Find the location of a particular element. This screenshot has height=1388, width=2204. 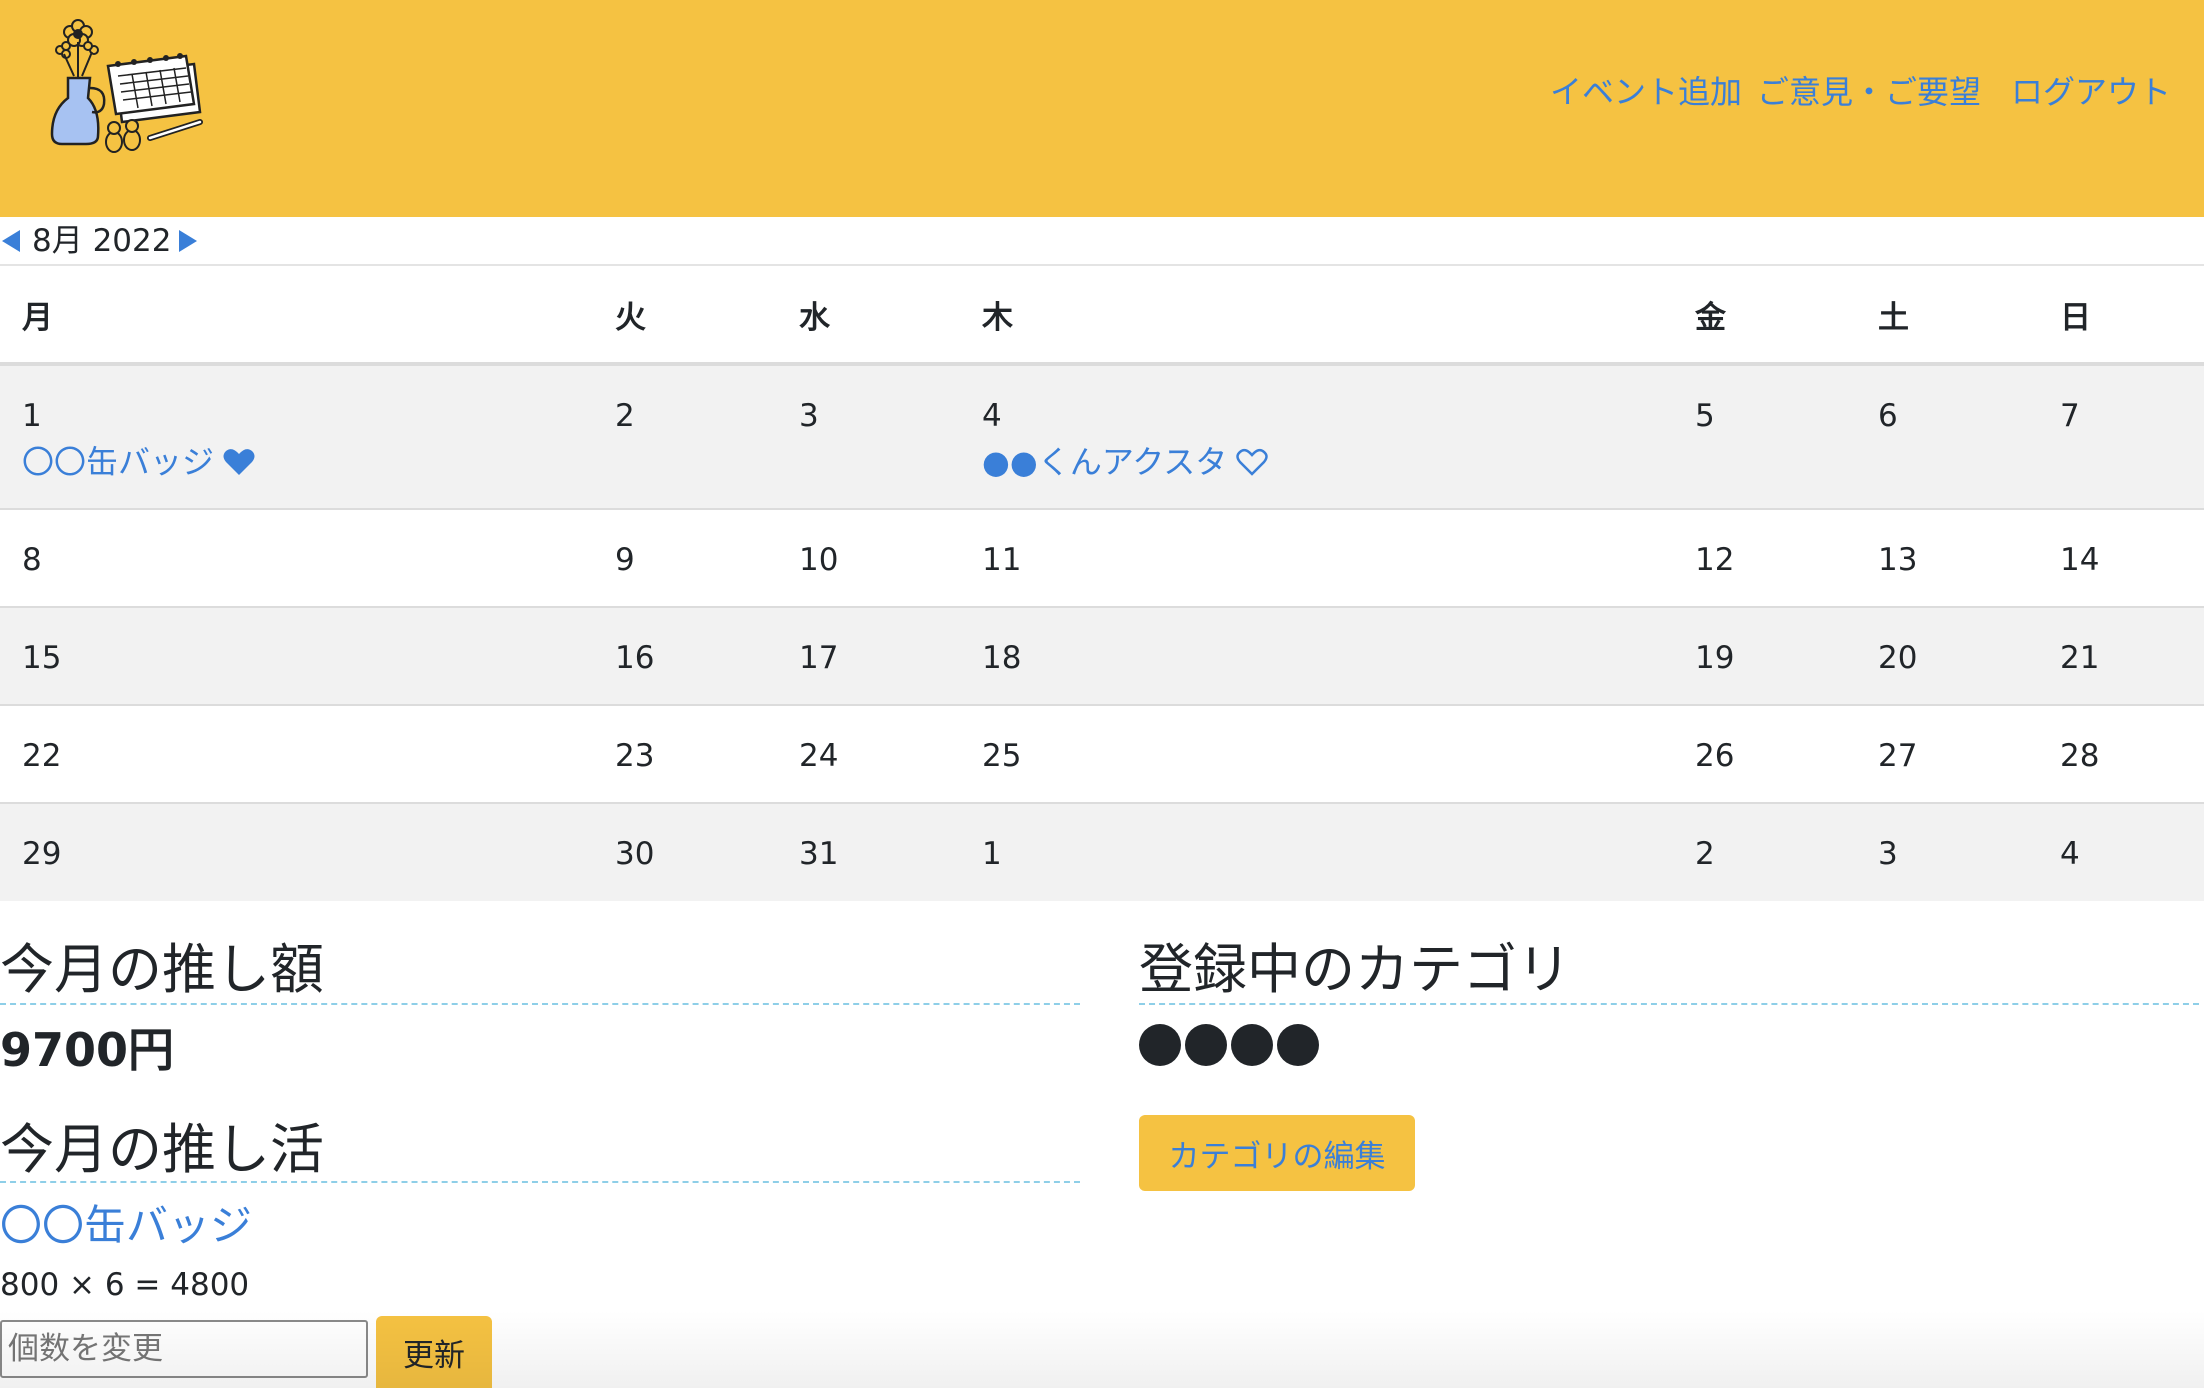

day-cell: 10 is located at coordinates (868, 557).